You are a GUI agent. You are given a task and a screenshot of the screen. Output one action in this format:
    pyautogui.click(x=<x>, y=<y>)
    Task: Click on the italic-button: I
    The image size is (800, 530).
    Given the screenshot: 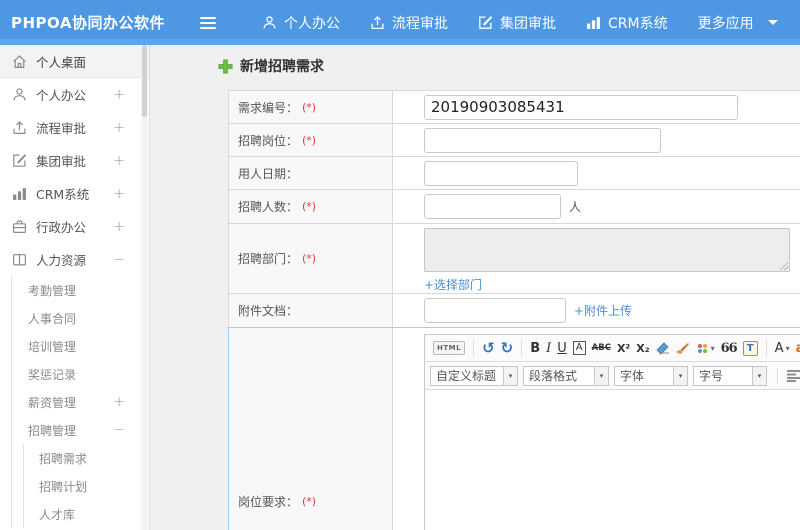 What is the action you would take?
    pyautogui.click(x=548, y=348)
    